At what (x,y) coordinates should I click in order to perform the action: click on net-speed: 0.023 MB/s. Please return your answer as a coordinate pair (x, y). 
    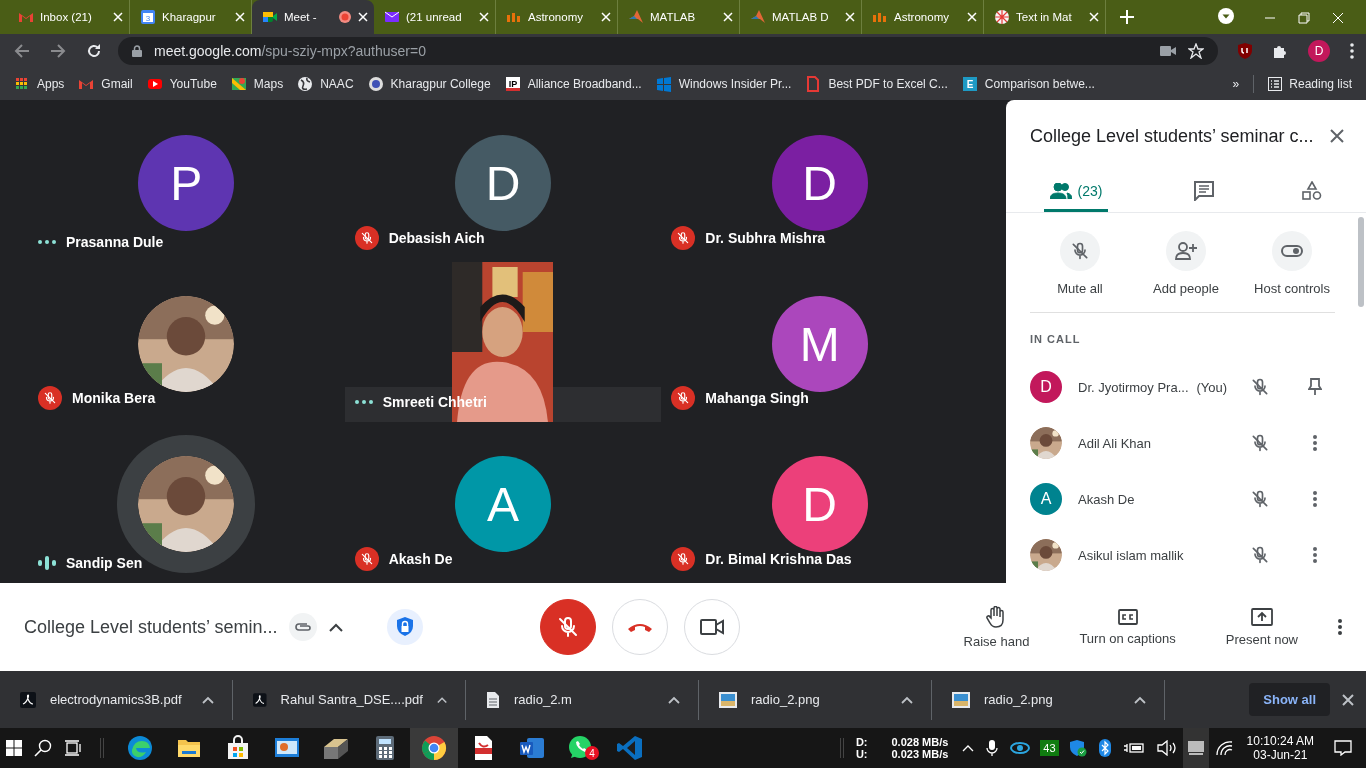
    Looking at the image, I should click on (920, 754).